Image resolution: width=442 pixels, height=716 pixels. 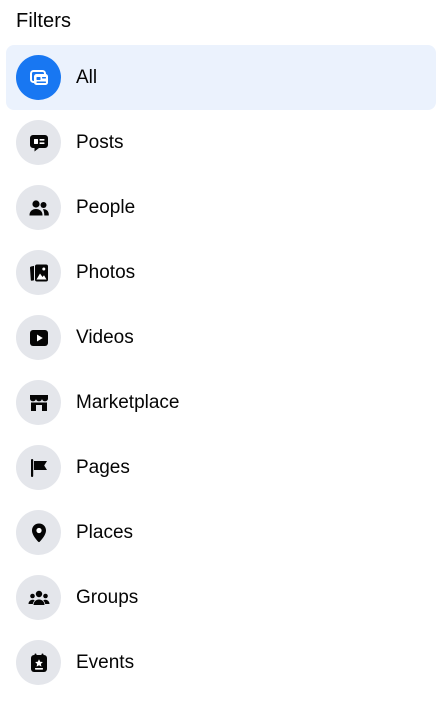 I want to click on filter-item-all: All, so click(x=221, y=77).